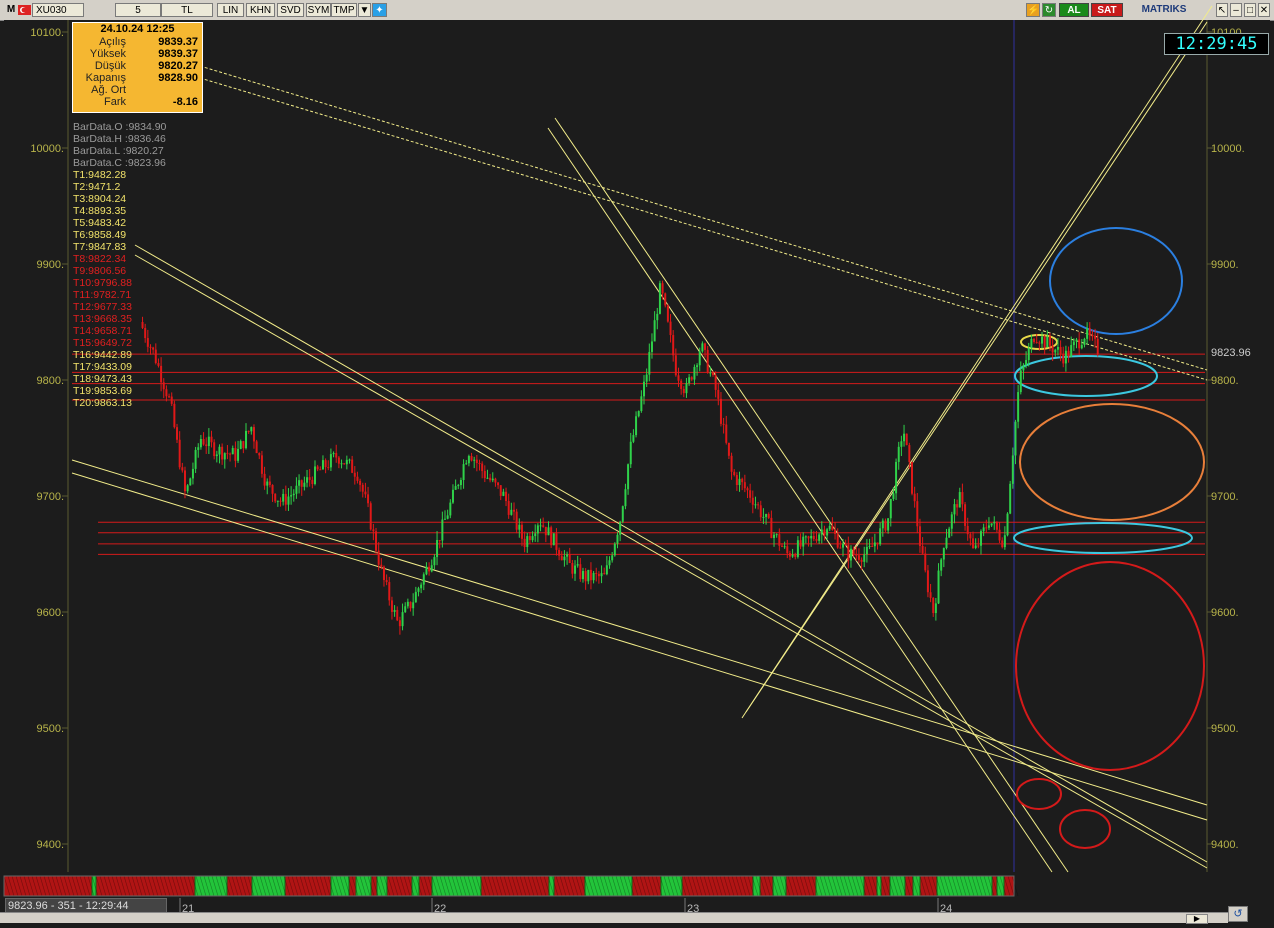 This screenshot has height=928, width=1274. Describe the element at coordinates (86, 905) in the screenshot. I see `status-bar: 9823.96 - 351 - 12:29:44` at that location.